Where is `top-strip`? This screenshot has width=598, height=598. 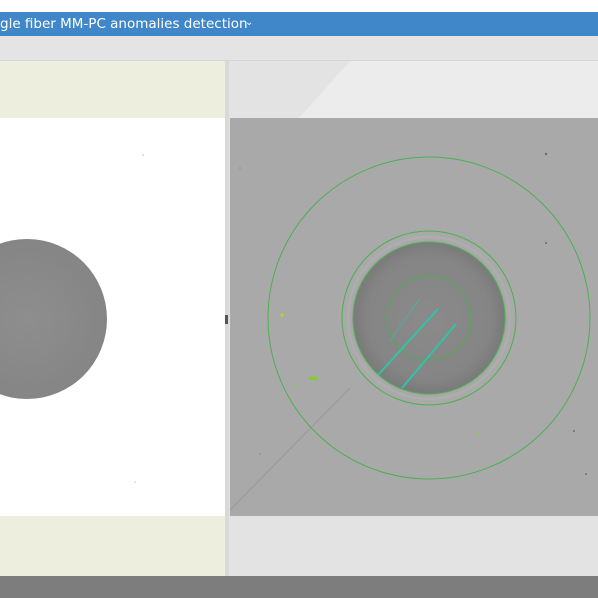 top-strip is located at coordinates (299, 6).